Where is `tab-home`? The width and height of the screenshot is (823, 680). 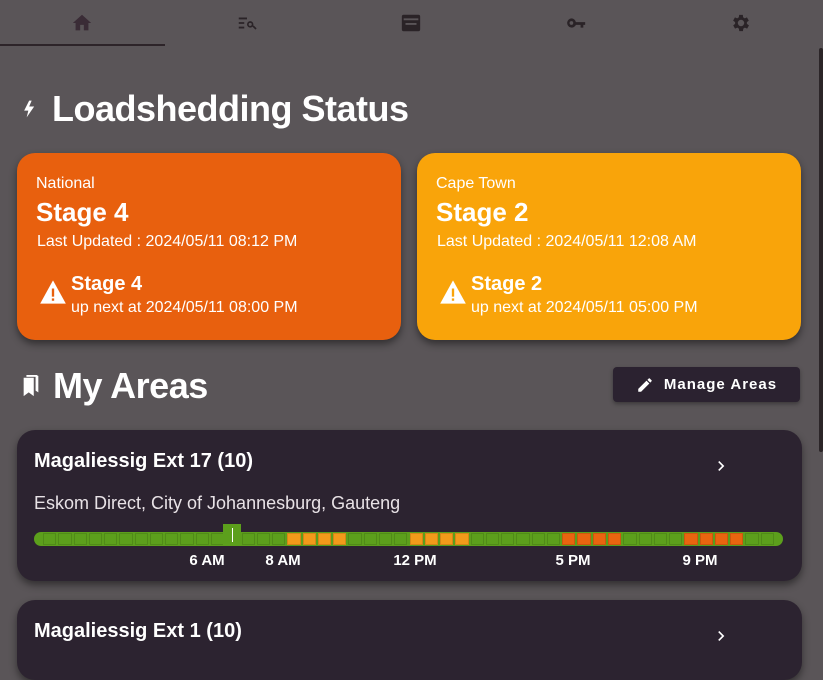
tab-home is located at coordinates (82, 23).